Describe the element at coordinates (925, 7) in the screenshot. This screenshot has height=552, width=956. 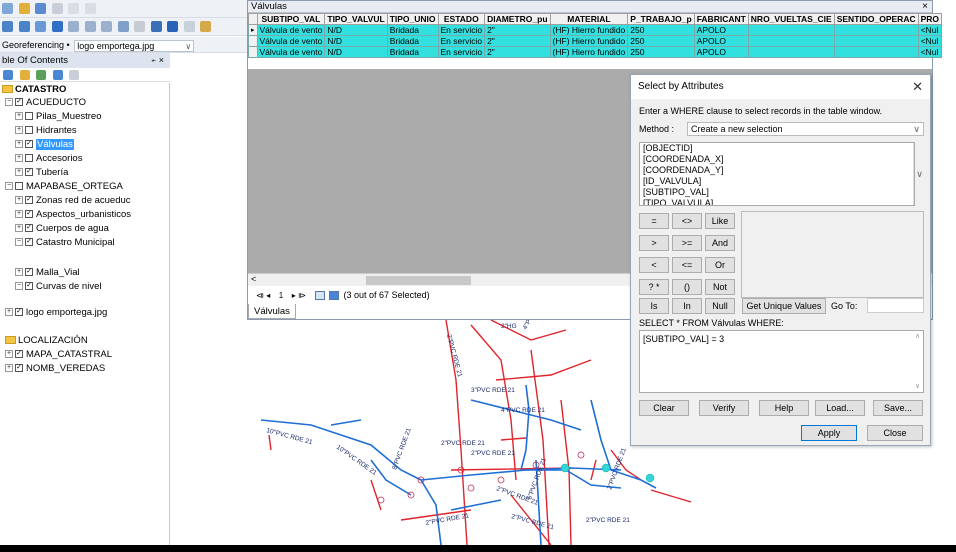
I see `close-icon: ×` at that location.